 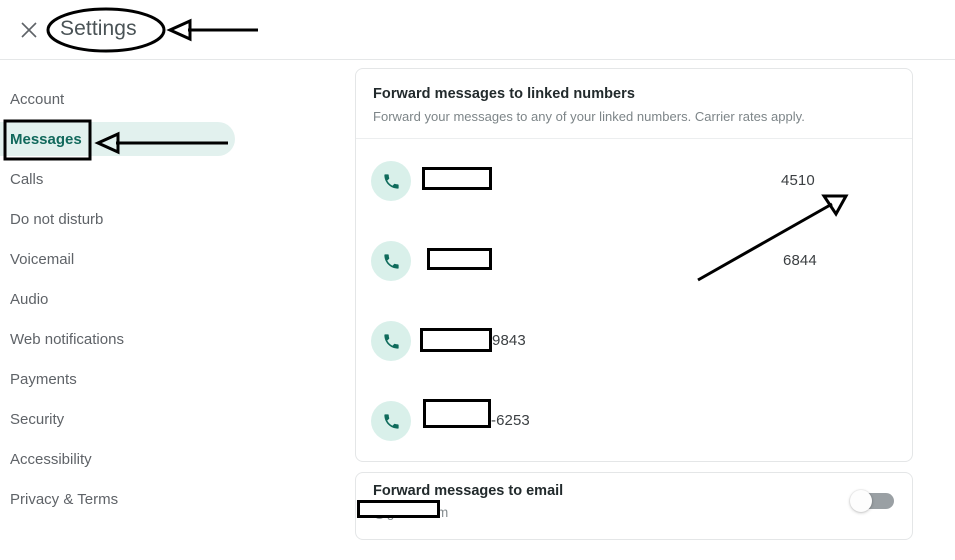 I want to click on page-title: Settings, so click(x=98, y=28).